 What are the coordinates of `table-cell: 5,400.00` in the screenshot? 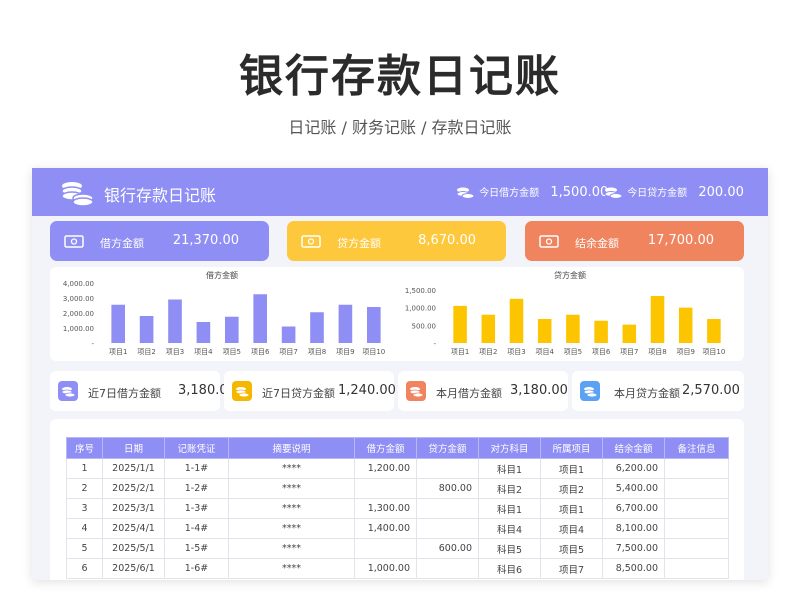 It's located at (633, 488).